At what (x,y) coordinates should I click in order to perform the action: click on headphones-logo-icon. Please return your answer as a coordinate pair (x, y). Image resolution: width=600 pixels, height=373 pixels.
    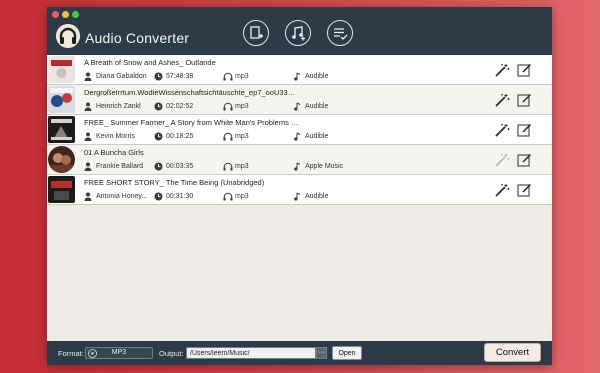
    Looking at the image, I should click on (68, 36).